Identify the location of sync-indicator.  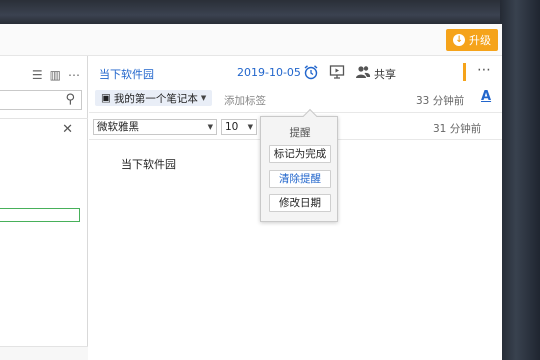
(464, 72).